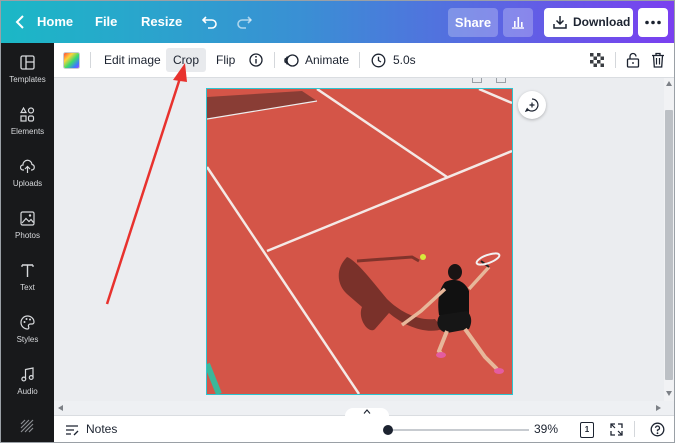  I want to click on sidebar-item-styles: Styles, so click(27, 335).